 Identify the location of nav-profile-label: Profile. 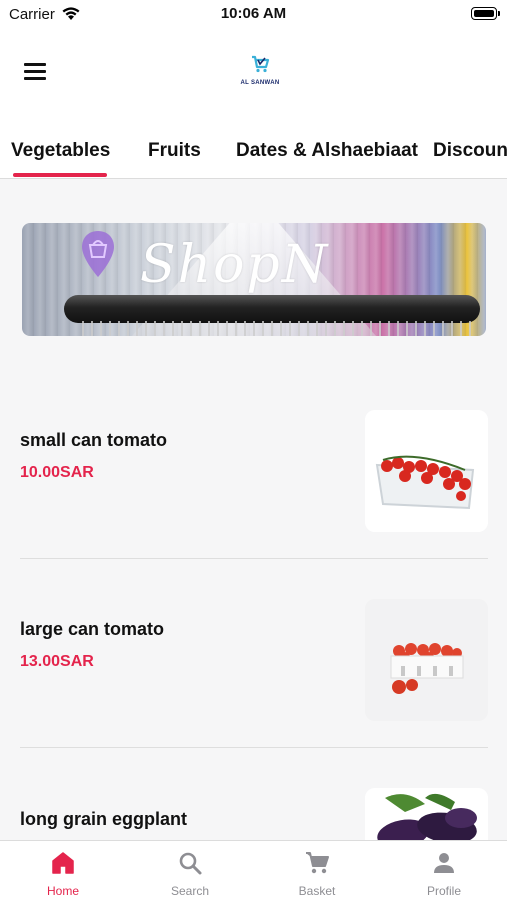
(443, 891).